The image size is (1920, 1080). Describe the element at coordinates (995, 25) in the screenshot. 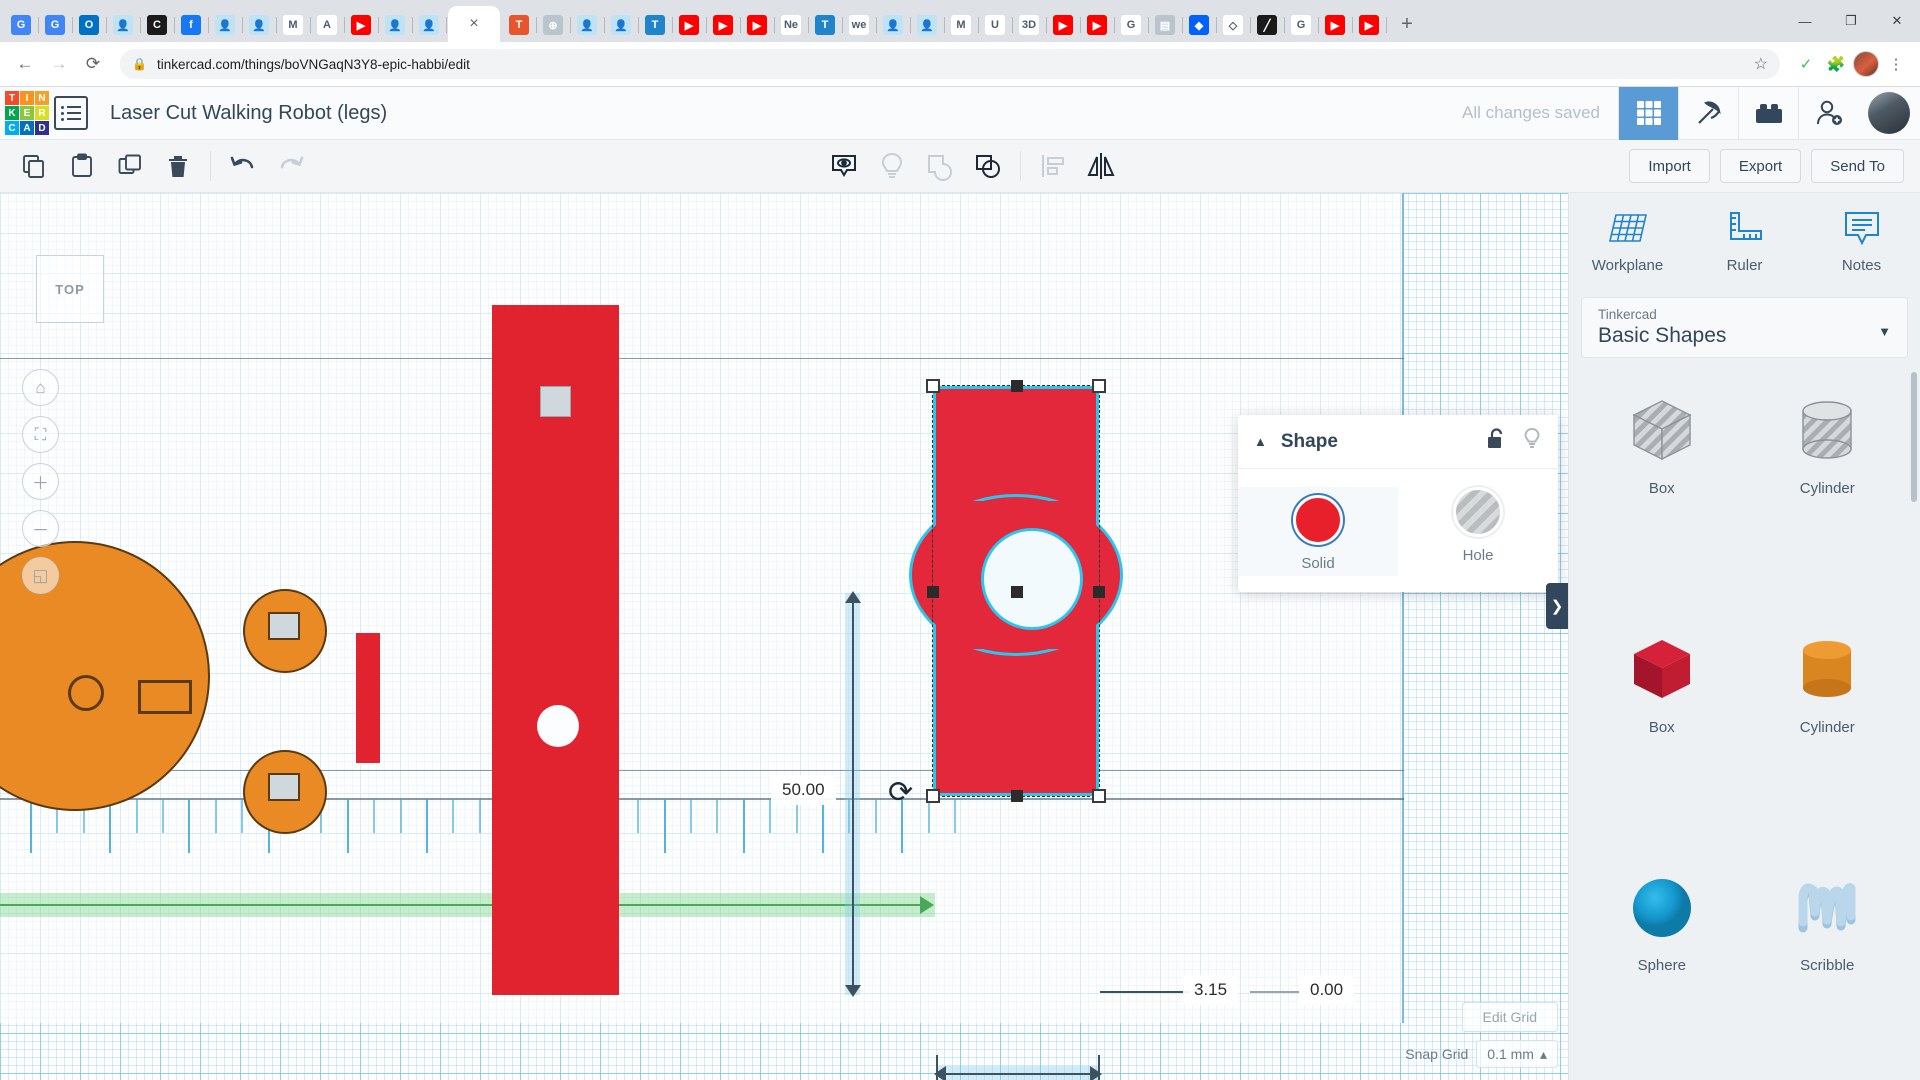

I see `browser-tab: U` at that location.